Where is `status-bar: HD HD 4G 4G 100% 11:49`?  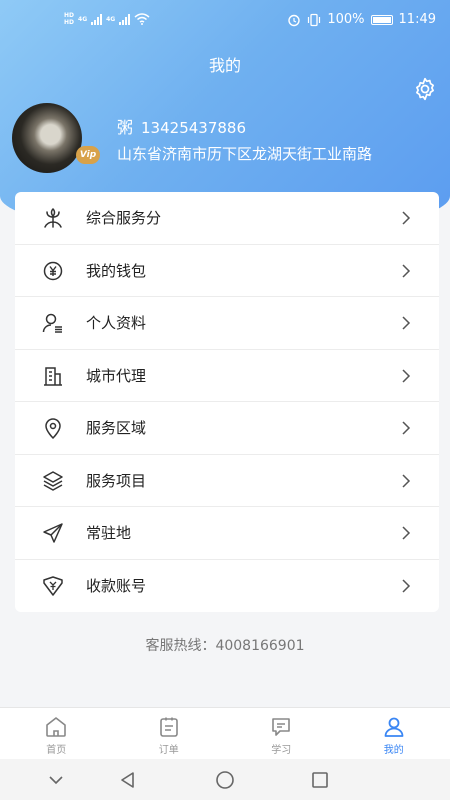
status-bar: HD HD 4G 4G 100% 11:49 is located at coordinates (225, 20).